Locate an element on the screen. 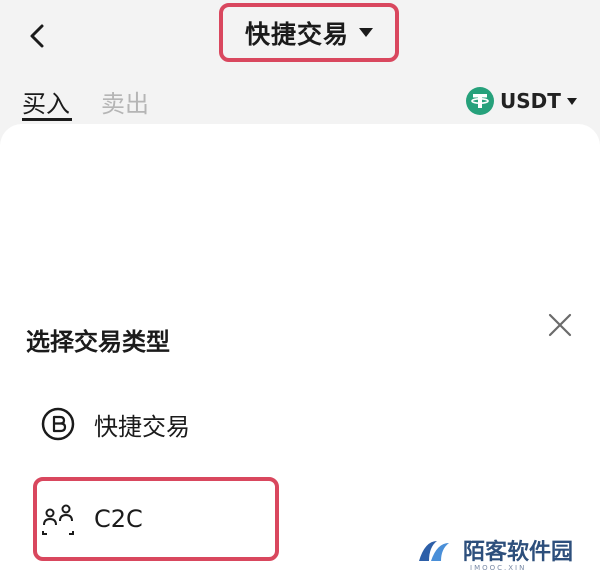 This screenshot has width=600, height=579. trade-type-selector: 快捷交易 is located at coordinates (309, 32).